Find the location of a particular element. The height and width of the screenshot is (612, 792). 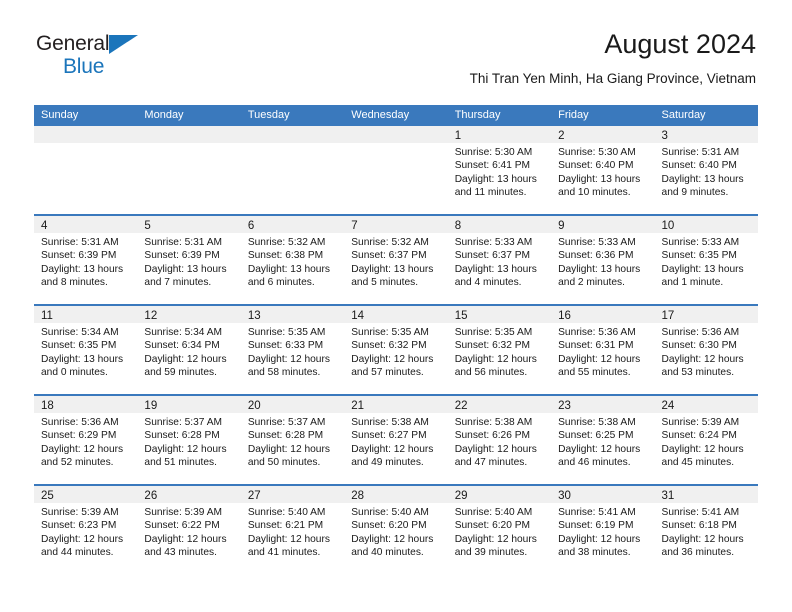

day-number: 8 is located at coordinates (458, 226).